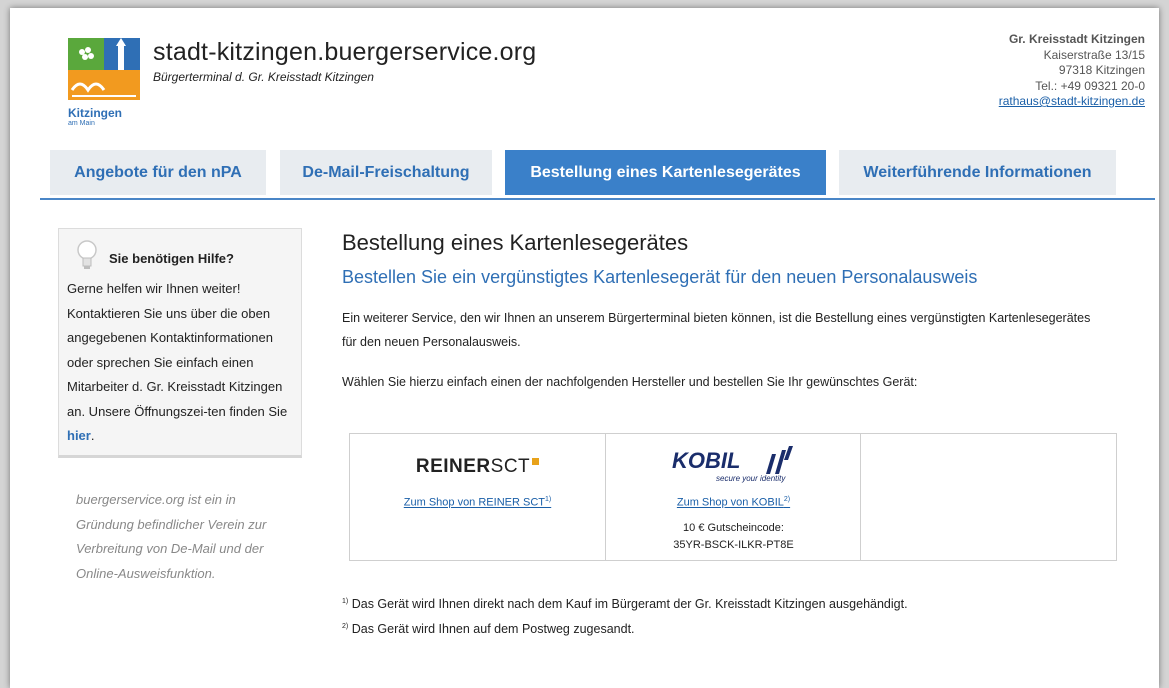 Image resolution: width=1169 pixels, height=688 pixels. I want to click on kobil-tagline: secure your identity, so click(751, 478).